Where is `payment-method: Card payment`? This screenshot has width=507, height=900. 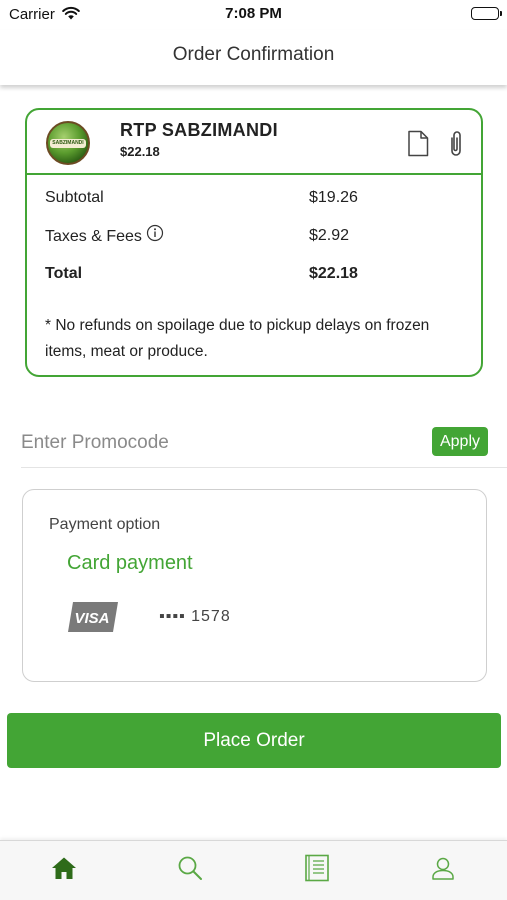
payment-method: Card payment is located at coordinates (130, 563).